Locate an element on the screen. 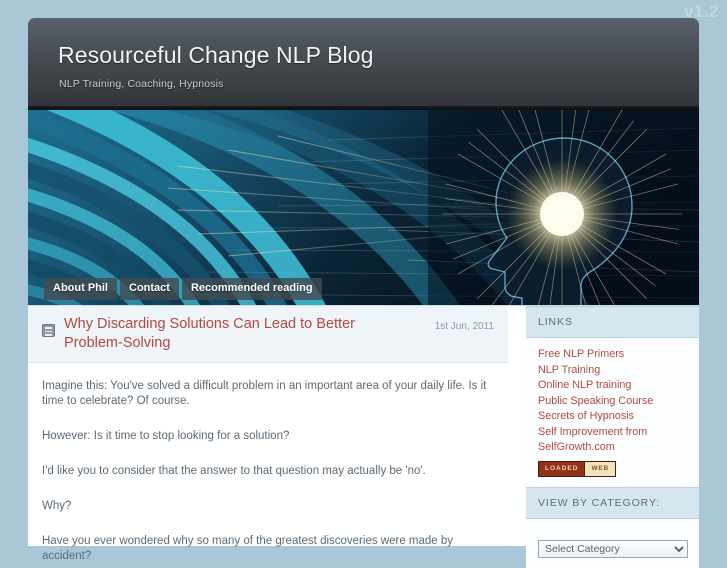 The height and width of the screenshot is (568, 727). list-item: Secrets of Hypnosis is located at coordinates (618, 416).